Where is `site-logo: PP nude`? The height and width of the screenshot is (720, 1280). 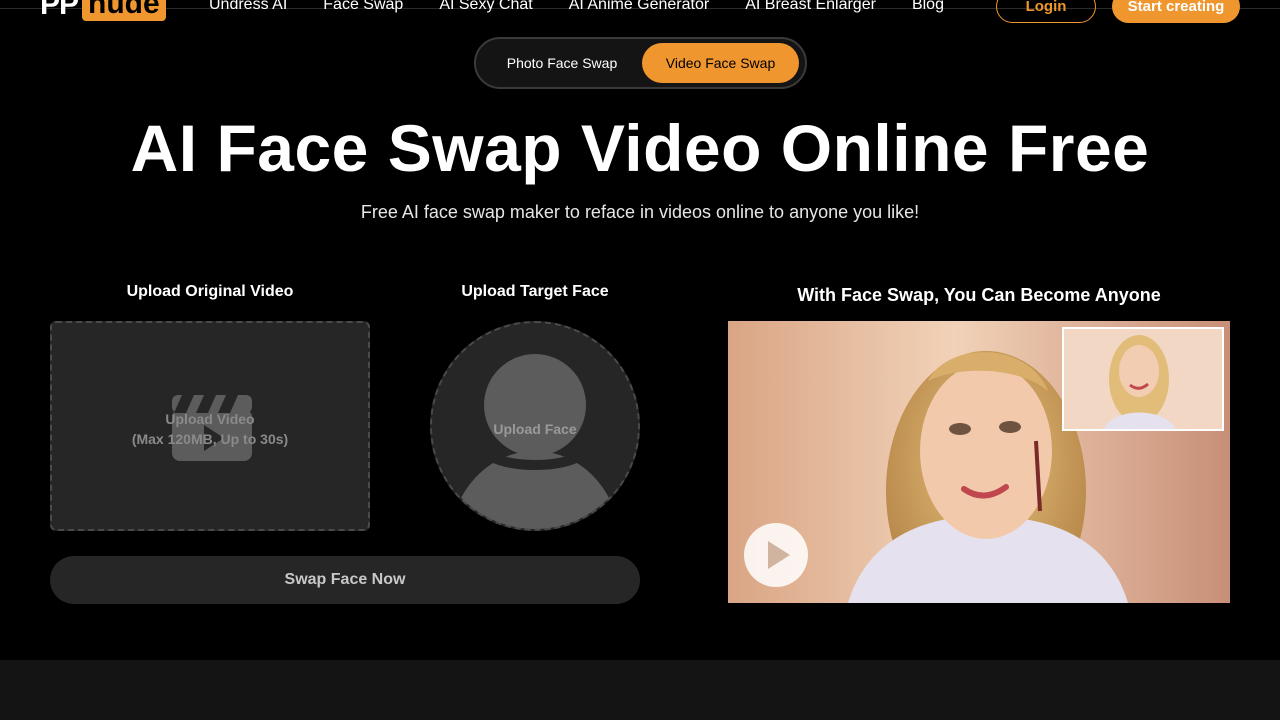
site-logo: PP nude is located at coordinates (103, 10).